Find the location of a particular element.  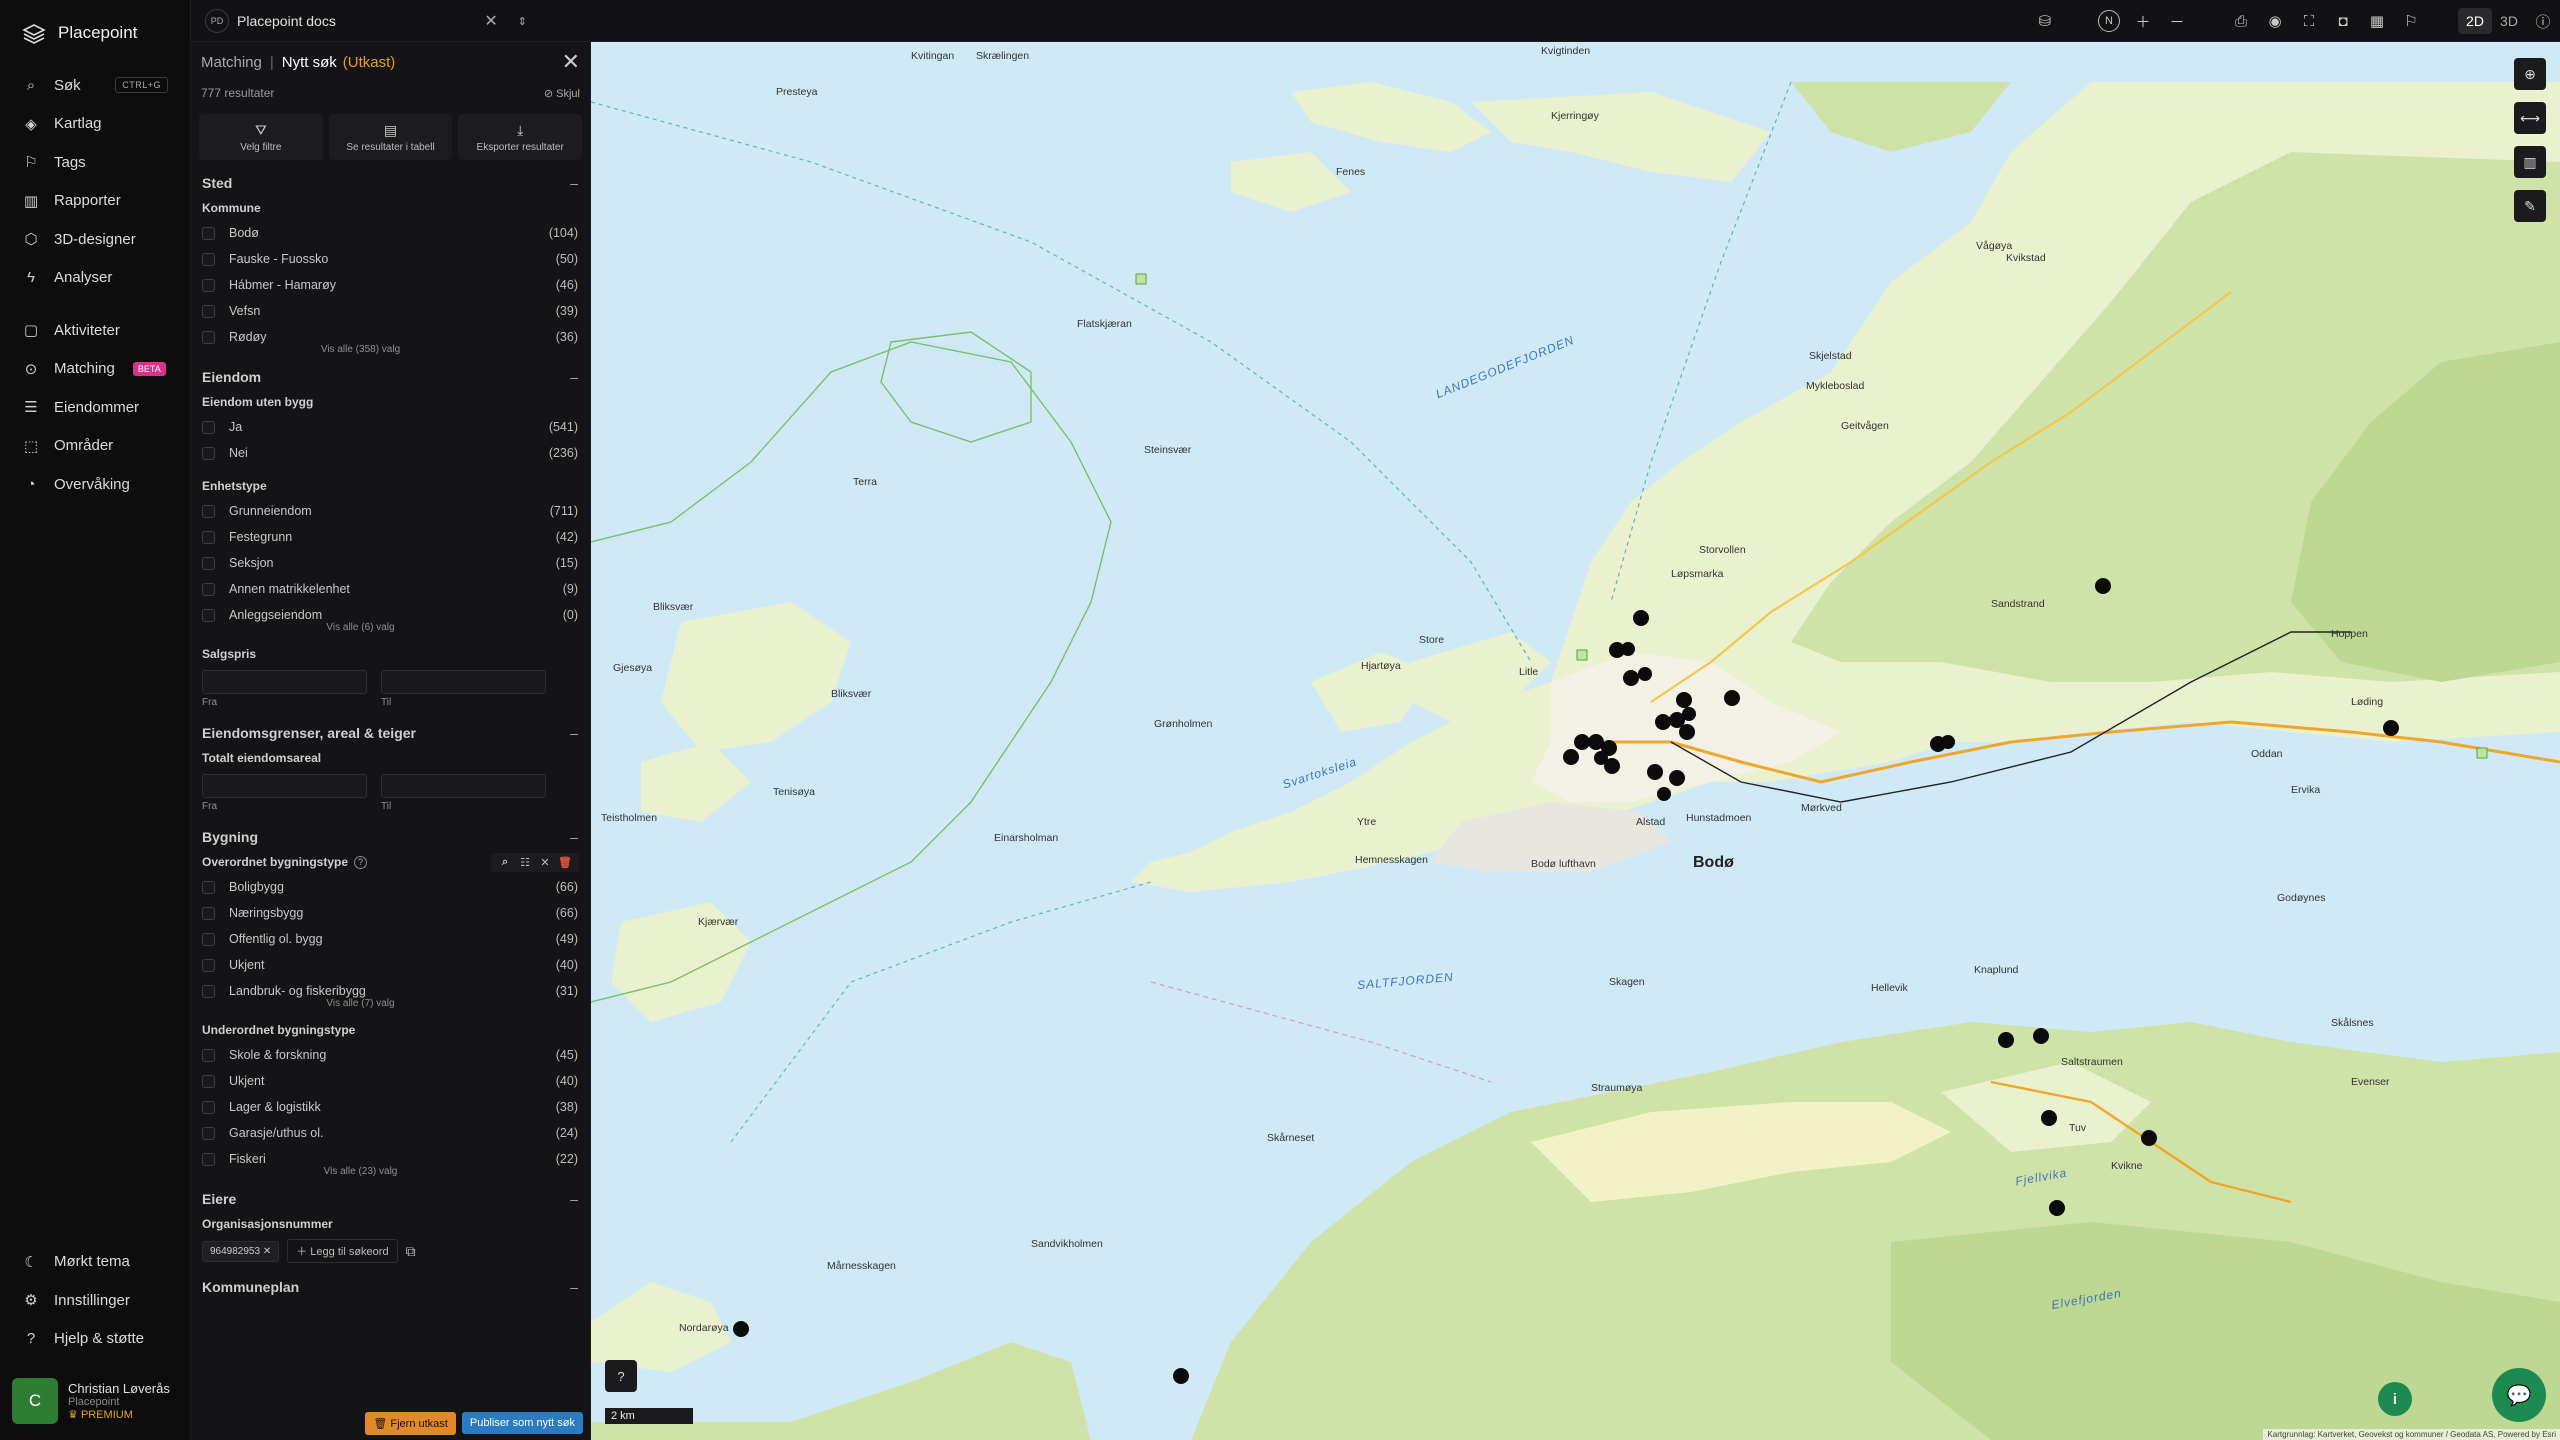

camera-icon: ◘ is located at coordinates (2343, 21).